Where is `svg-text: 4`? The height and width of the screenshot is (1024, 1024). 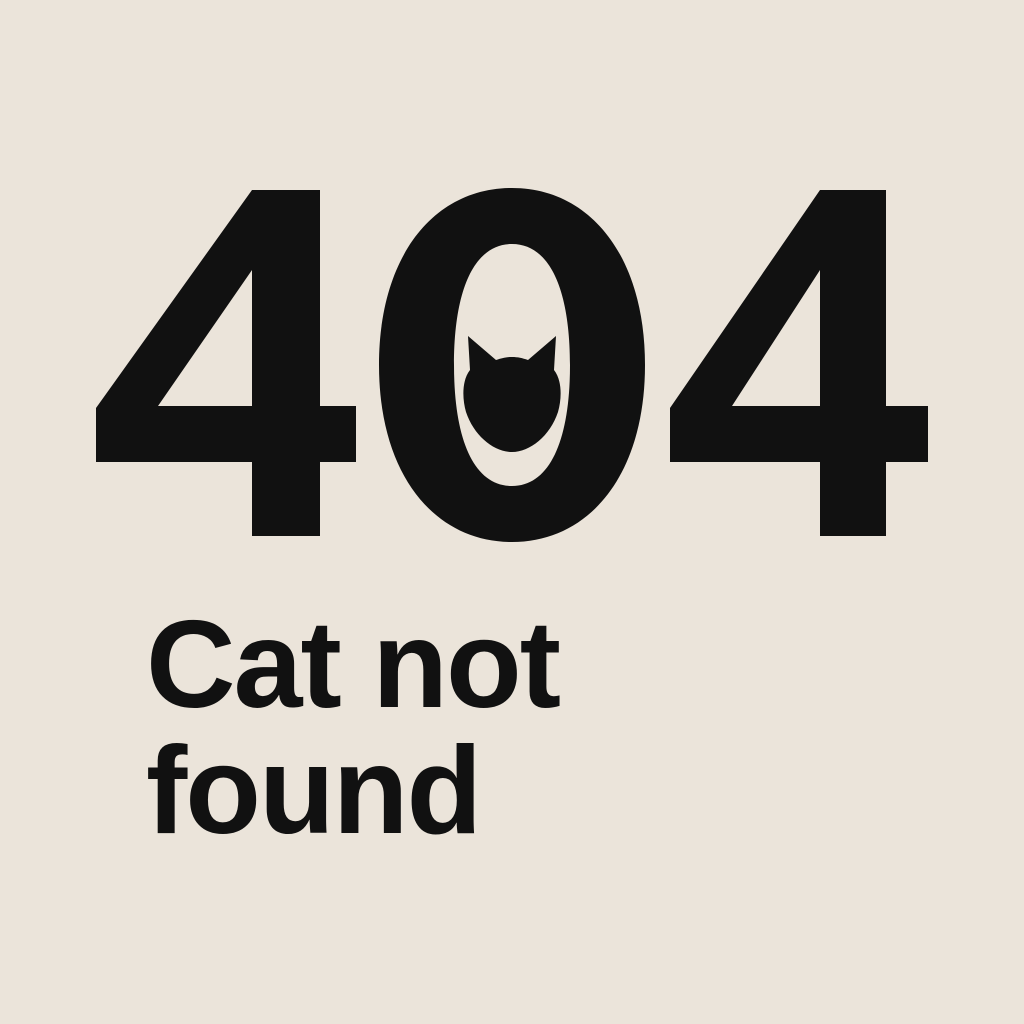
svg-text: 4 is located at coordinates (4, 2).